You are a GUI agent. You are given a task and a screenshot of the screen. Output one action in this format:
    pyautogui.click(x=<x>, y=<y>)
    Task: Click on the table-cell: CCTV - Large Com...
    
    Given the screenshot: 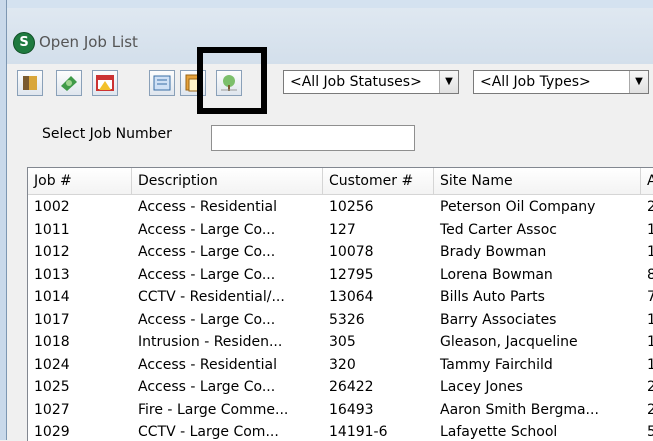 What is the action you would take?
    pyautogui.click(x=208, y=432)
    